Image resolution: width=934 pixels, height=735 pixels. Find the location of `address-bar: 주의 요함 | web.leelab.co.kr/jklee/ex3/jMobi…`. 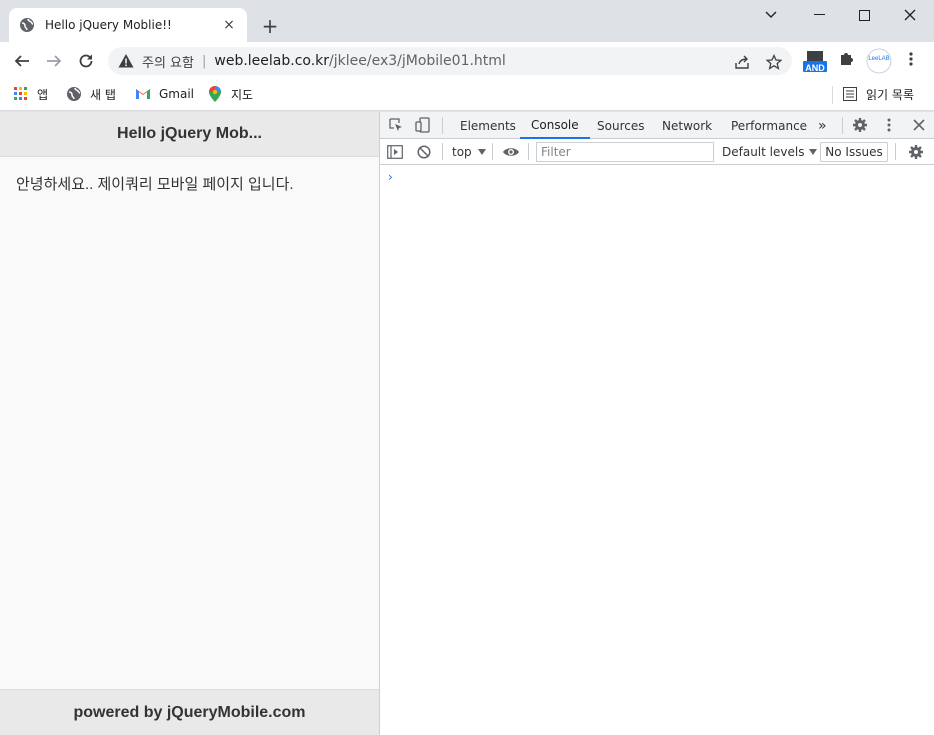

address-bar: 주의 요함 | web.leelab.co.kr/jklee/ex3/jMobi… is located at coordinates (450, 61).